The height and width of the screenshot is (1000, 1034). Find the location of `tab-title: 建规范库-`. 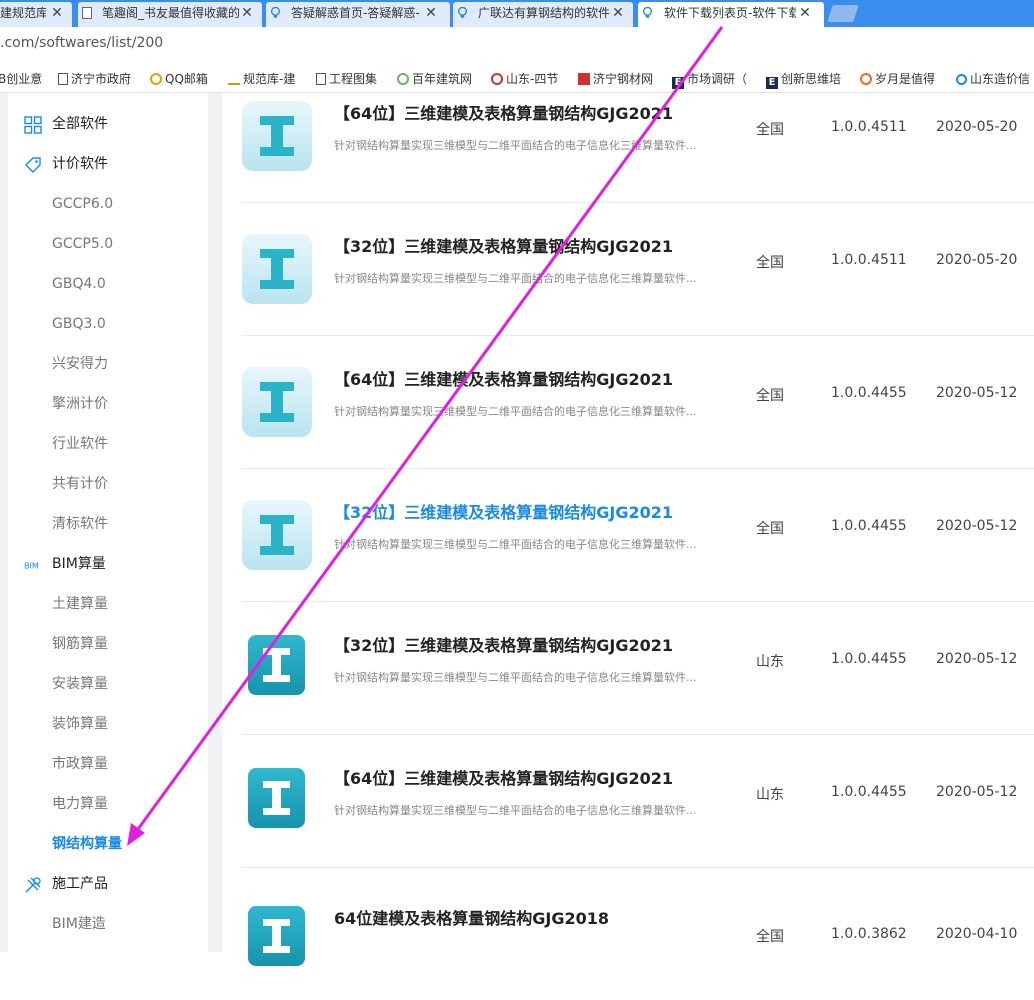

tab-title: 建规范库- is located at coordinates (23, 13).